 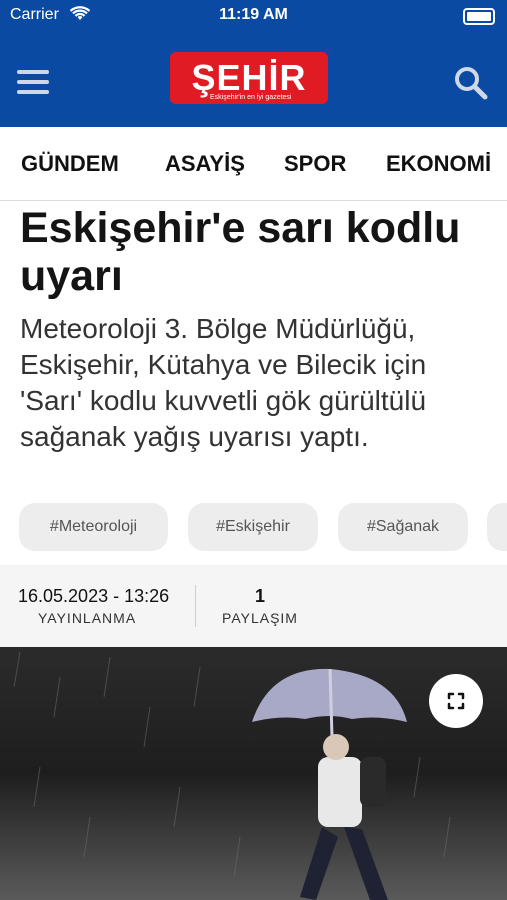 What do you see at coordinates (253, 527) in the screenshot?
I see `tag-chip: #Eskişehir` at bounding box center [253, 527].